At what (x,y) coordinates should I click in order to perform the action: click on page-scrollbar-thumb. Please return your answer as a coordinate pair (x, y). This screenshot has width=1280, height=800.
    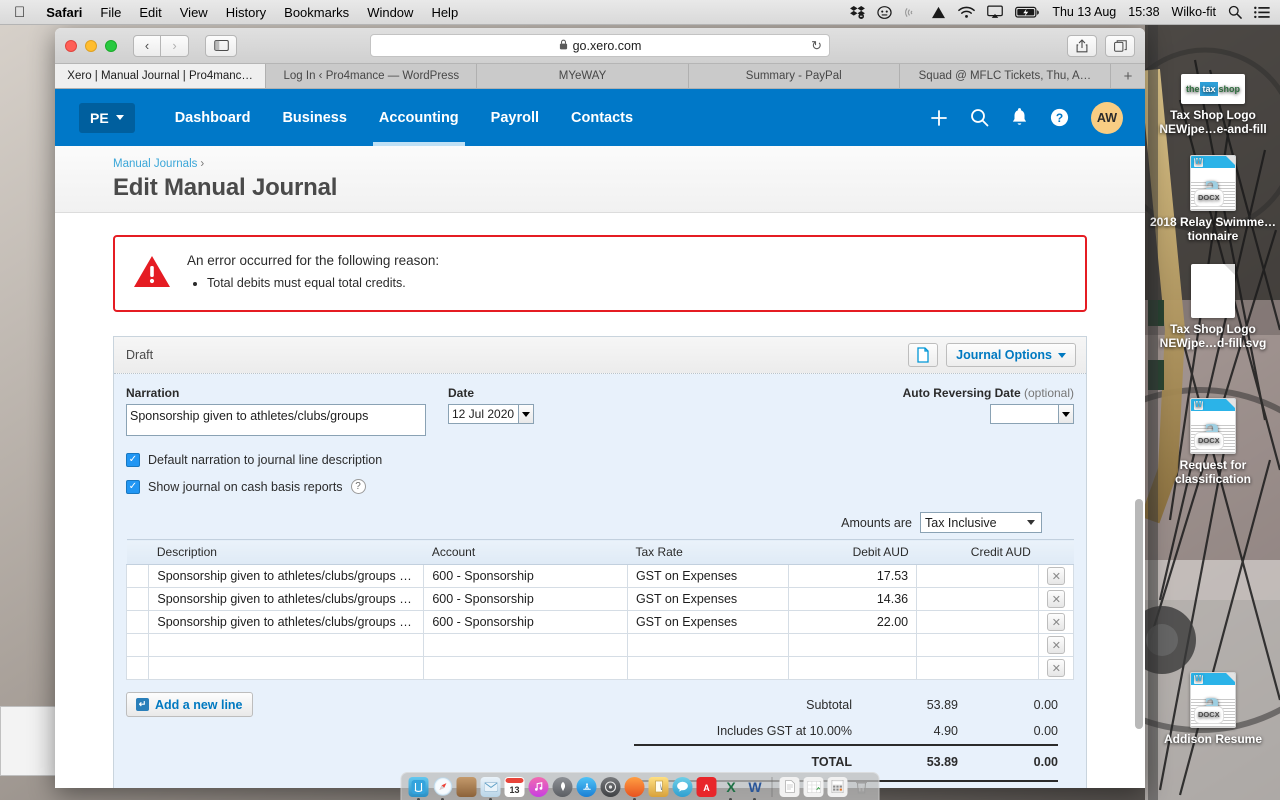
    Looking at the image, I should click on (1139, 614).